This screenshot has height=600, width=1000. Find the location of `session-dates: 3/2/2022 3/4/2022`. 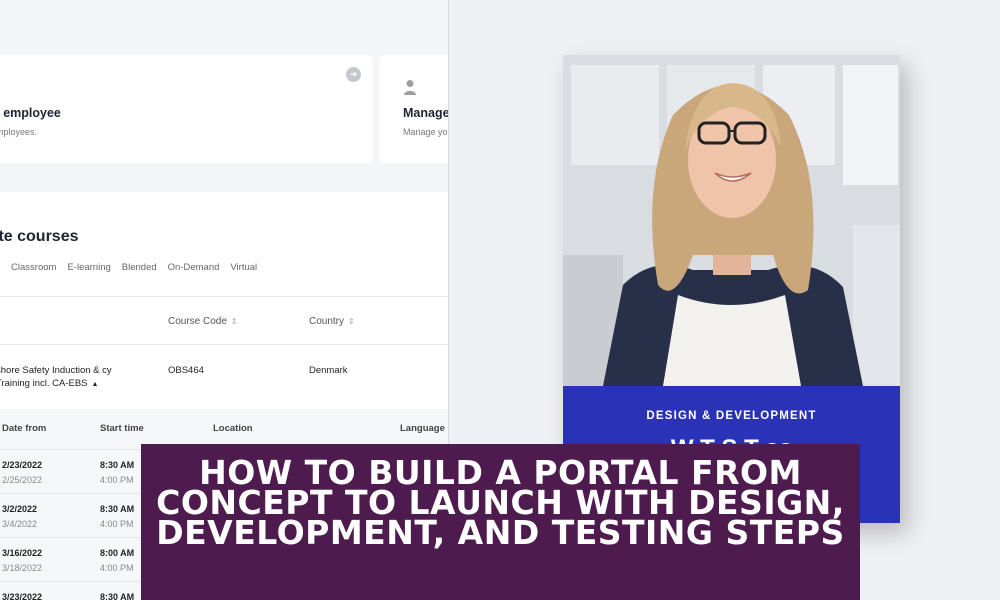

session-dates: 3/2/2022 3/4/2022 is located at coordinates (19, 517).